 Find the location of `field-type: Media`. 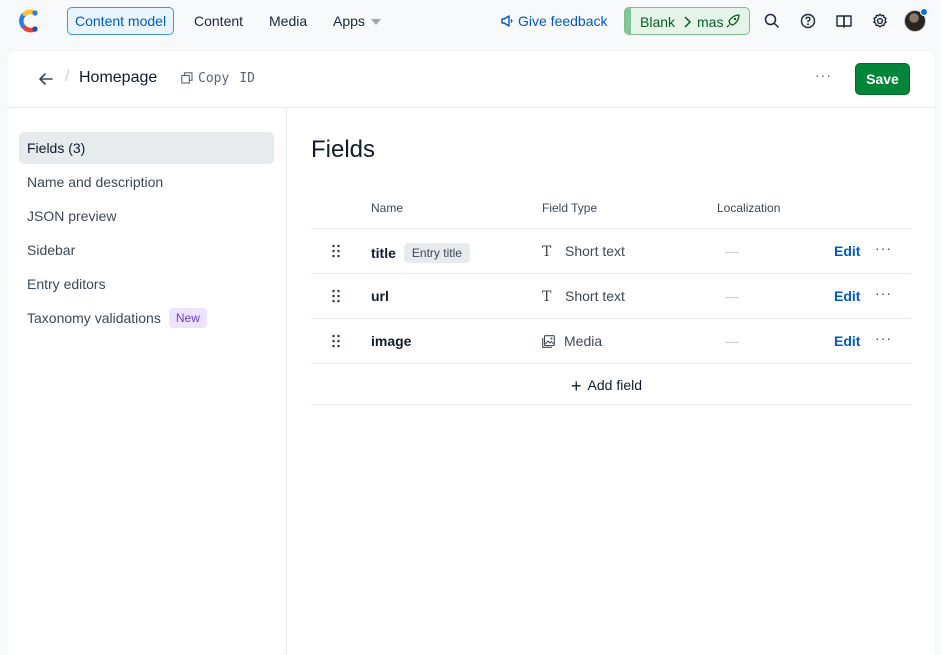

field-type: Media is located at coordinates (572, 341).